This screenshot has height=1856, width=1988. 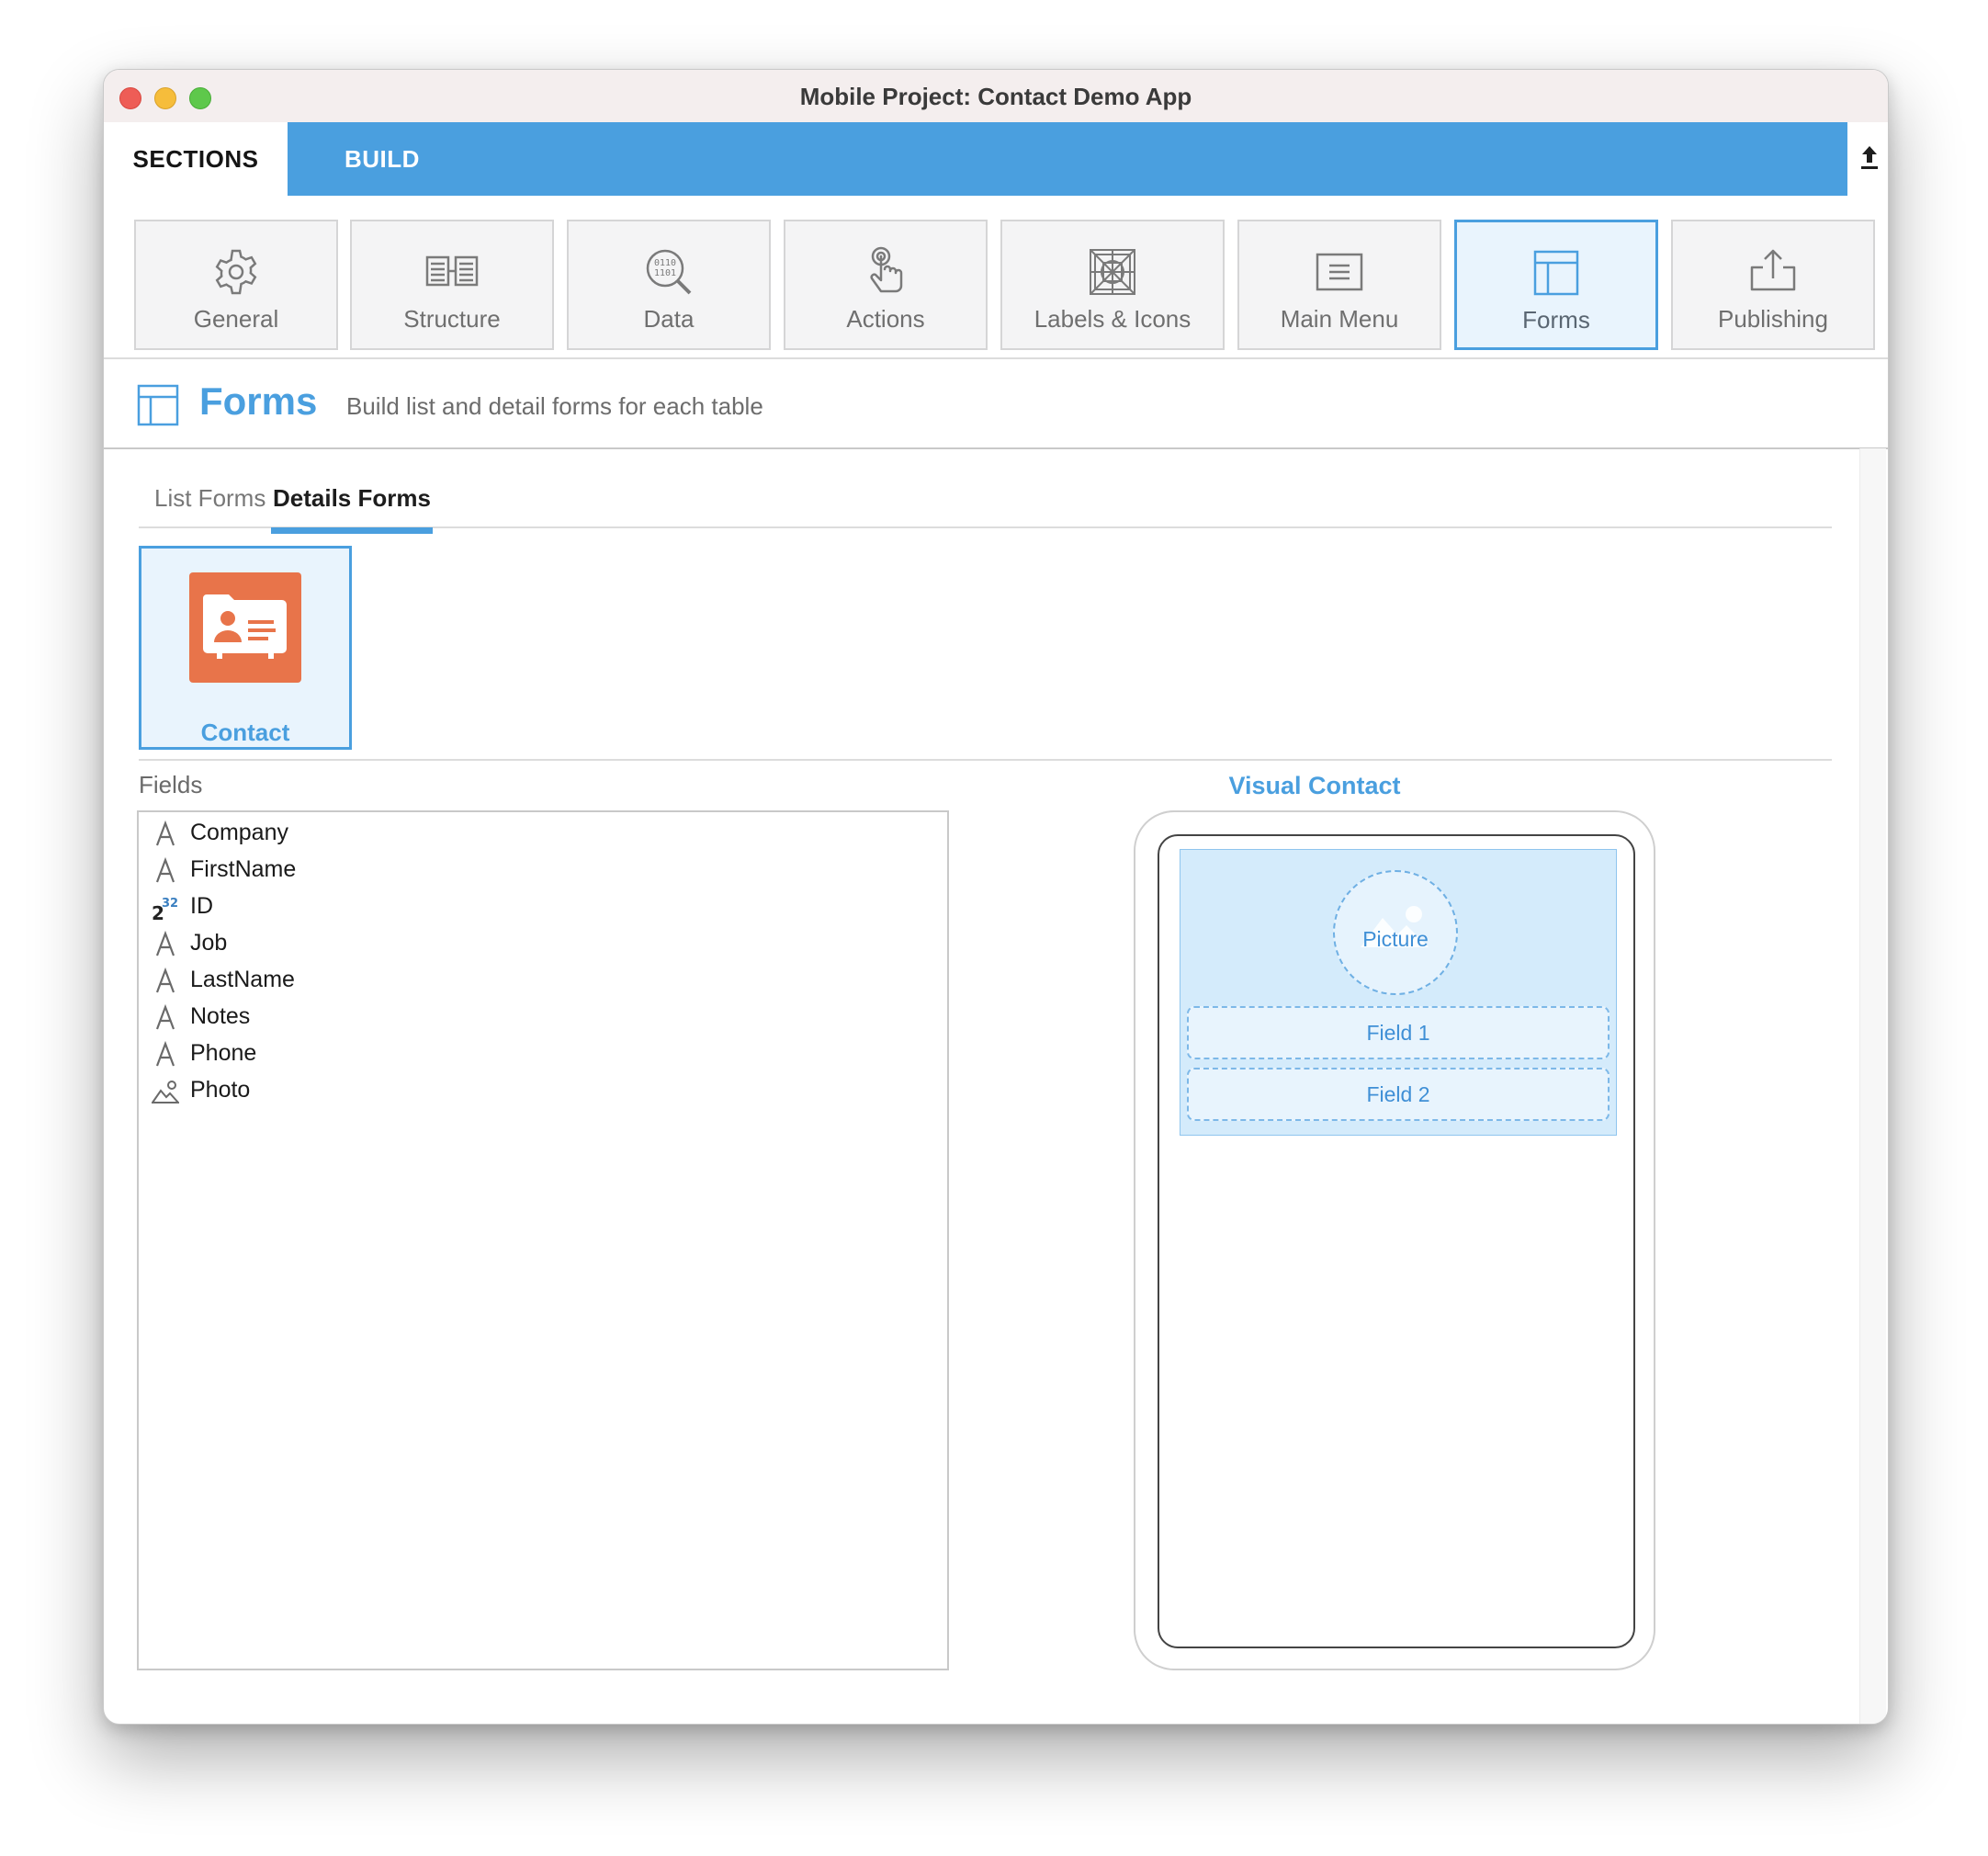 What do you see at coordinates (1773, 319) in the screenshot?
I see `section-publishing-label: Publishing` at bounding box center [1773, 319].